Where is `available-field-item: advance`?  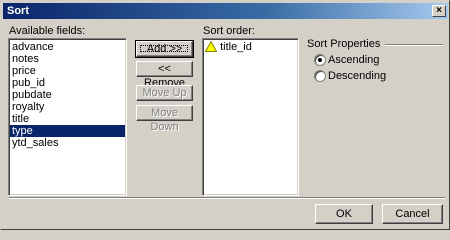
available-field-item: advance is located at coordinates (67, 47).